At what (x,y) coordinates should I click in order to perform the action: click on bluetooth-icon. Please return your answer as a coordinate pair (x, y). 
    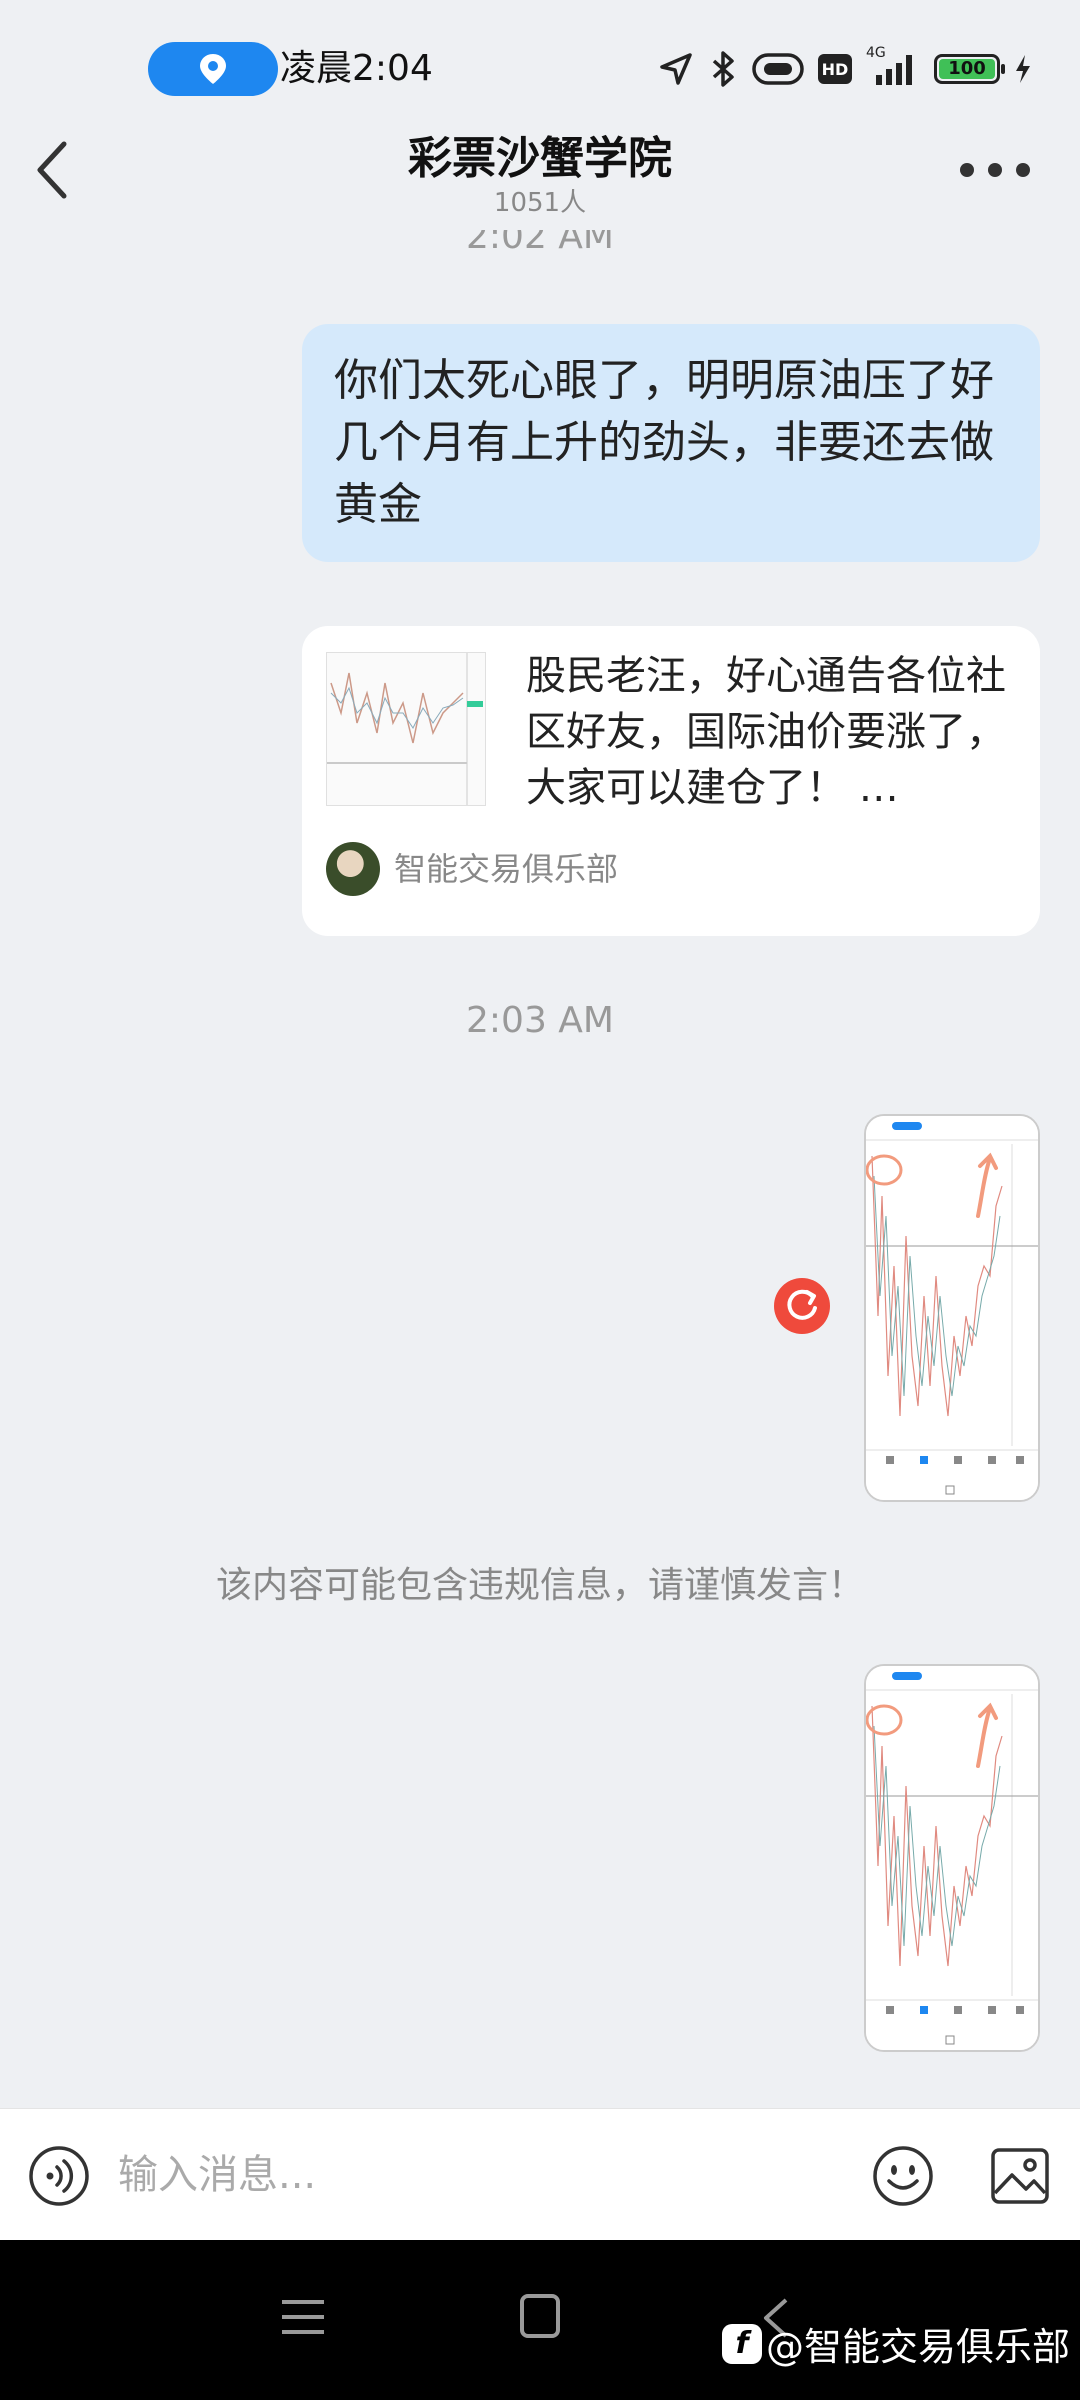
    Looking at the image, I should click on (723, 69).